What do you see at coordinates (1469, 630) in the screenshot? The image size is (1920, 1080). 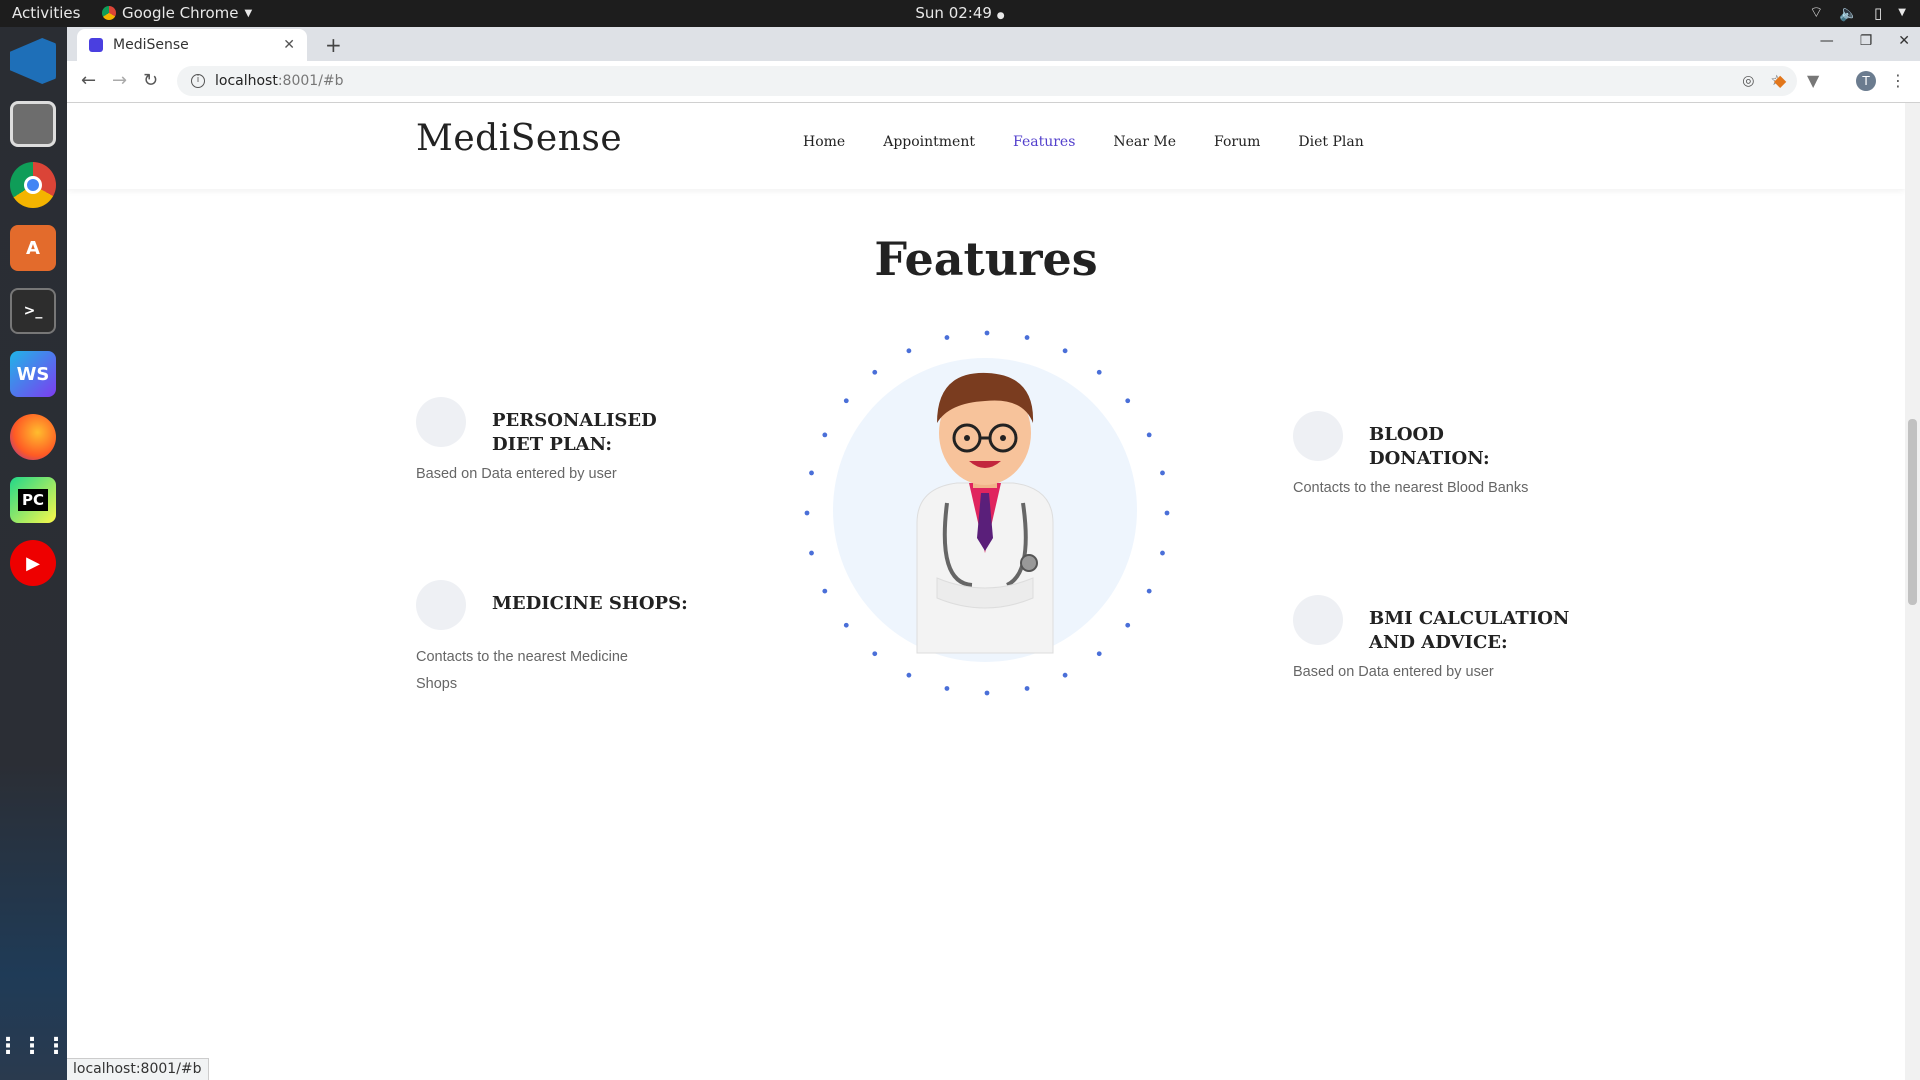 I see `feature-title: BMI CALCULATION AND ADVICE:` at bounding box center [1469, 630].